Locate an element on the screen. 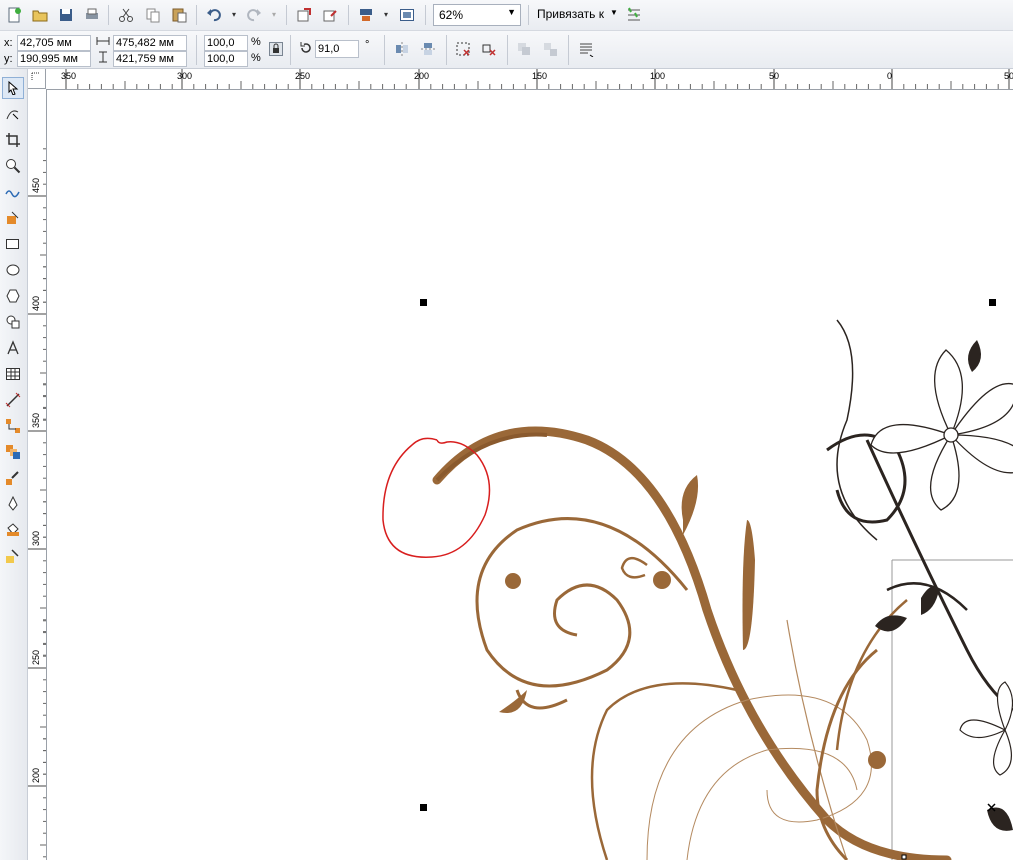 This screenshot has height=860, width=1013. application-launcher-icon is located at coordinates (366, 15).